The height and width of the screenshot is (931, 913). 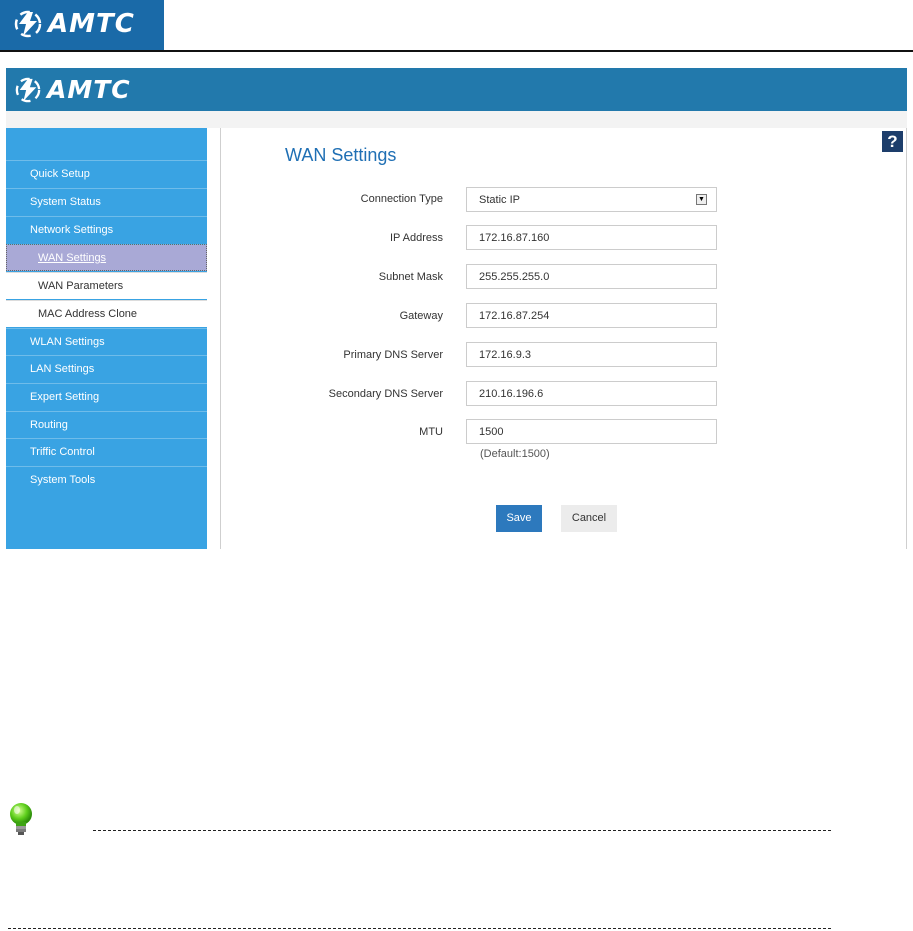 I want to click on ip-address-input, so click(x=591, y=237).